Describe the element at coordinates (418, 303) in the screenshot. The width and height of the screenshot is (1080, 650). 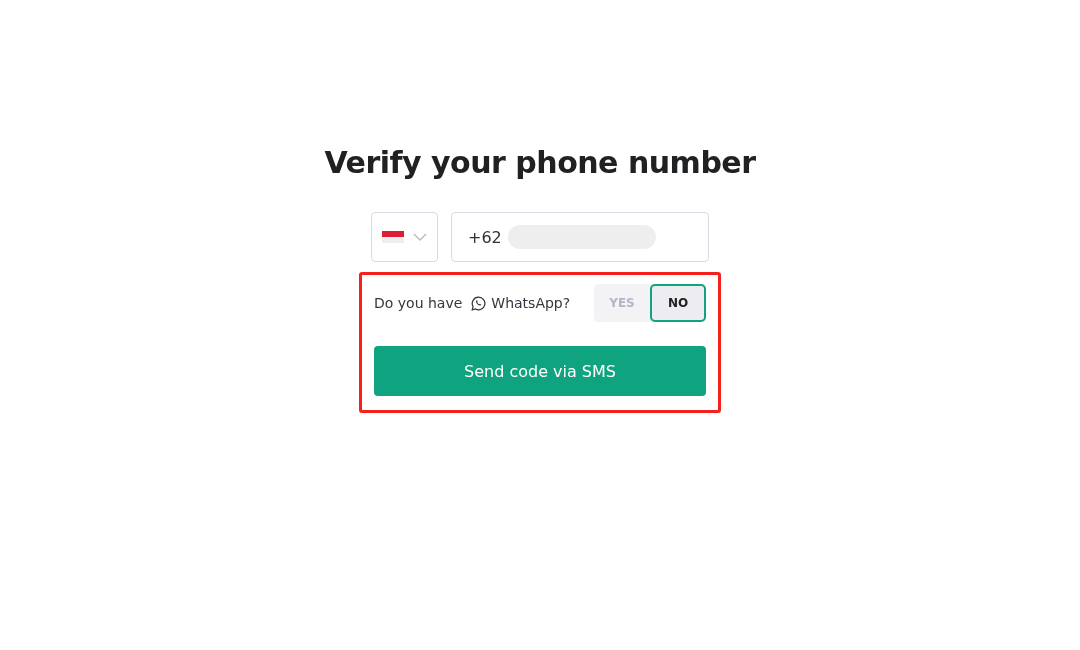
I see `question-text: Do you have` at that location.